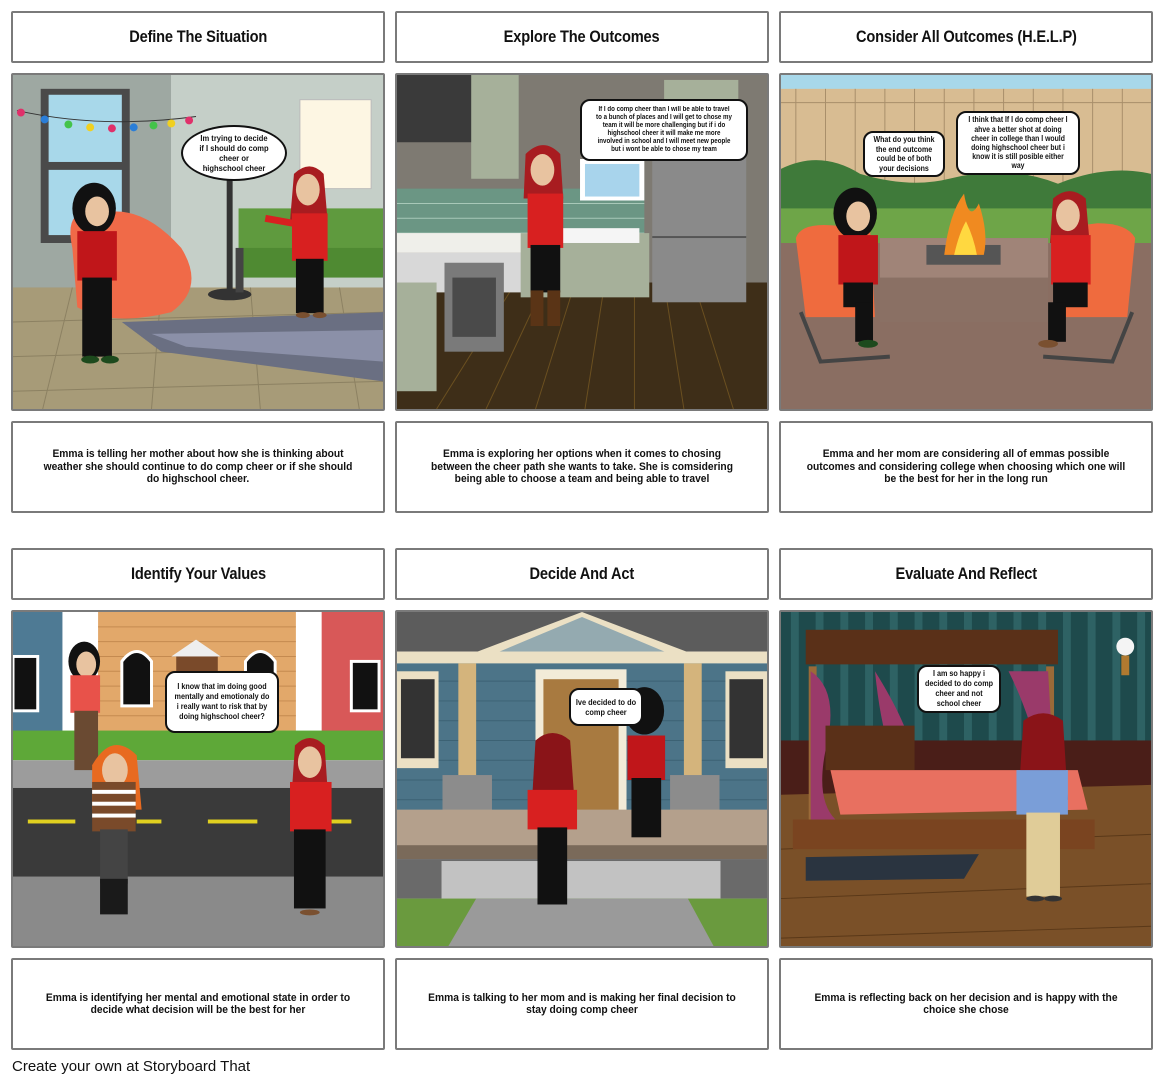 This screenshot has height=1087, width=1165. I want to click on panel-3-title-box: Consider All Outcomes (H.E.L.P), so click(966, 37).